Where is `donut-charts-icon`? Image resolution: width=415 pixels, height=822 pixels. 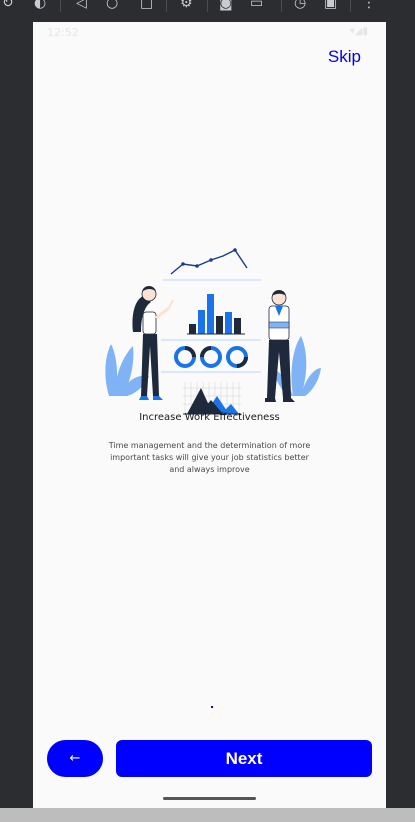
donut-charts-icon is located at coordinates (211, 357).